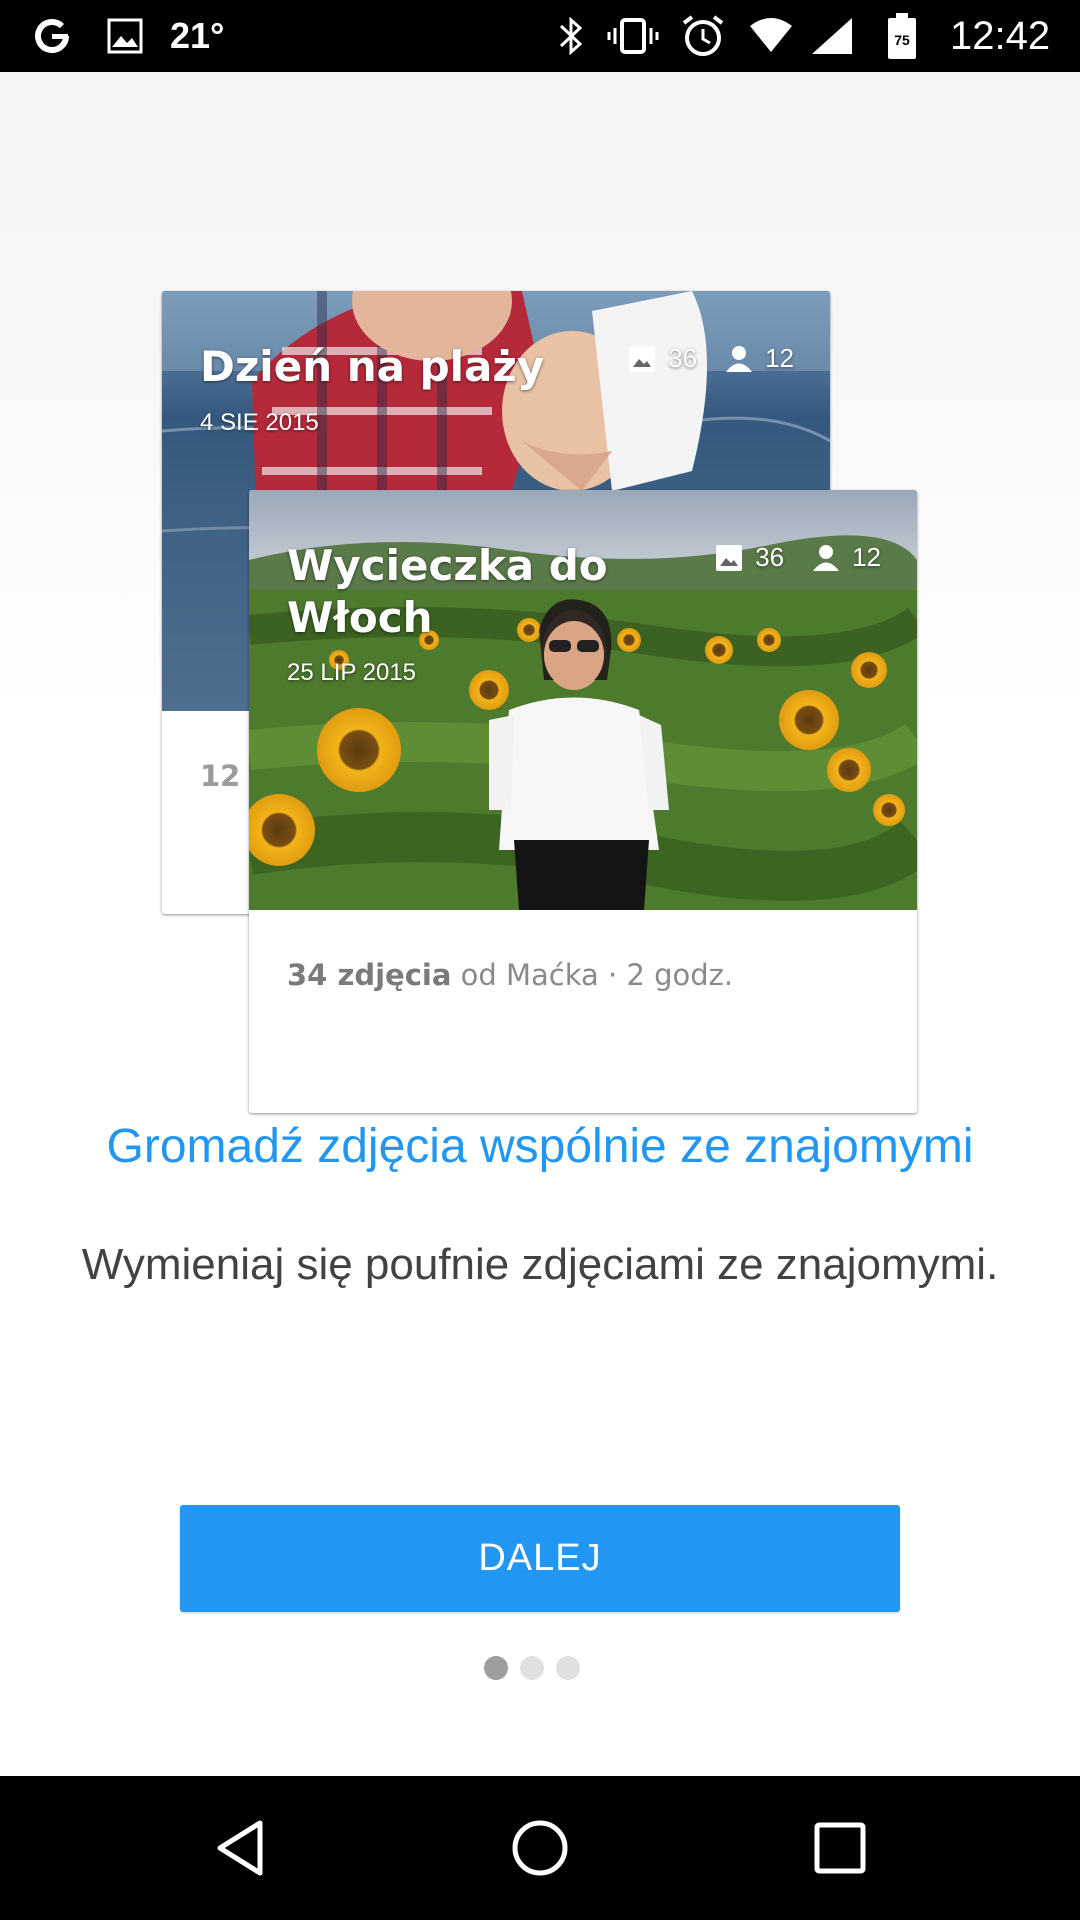 This screenshot has height=1920, width=1080. Describe the element at coordinates (571, 36) in the screenshot. I see `bluetooth-icon` at that location.